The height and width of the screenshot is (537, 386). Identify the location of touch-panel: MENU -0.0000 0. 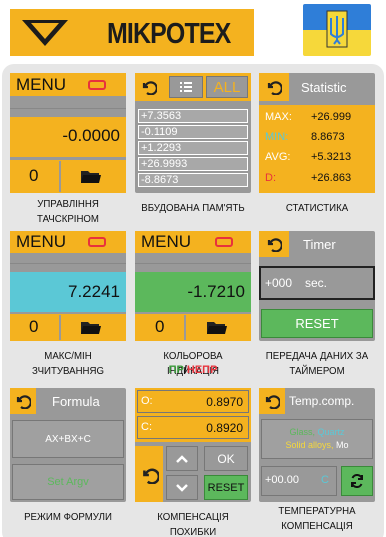
(68, 133).